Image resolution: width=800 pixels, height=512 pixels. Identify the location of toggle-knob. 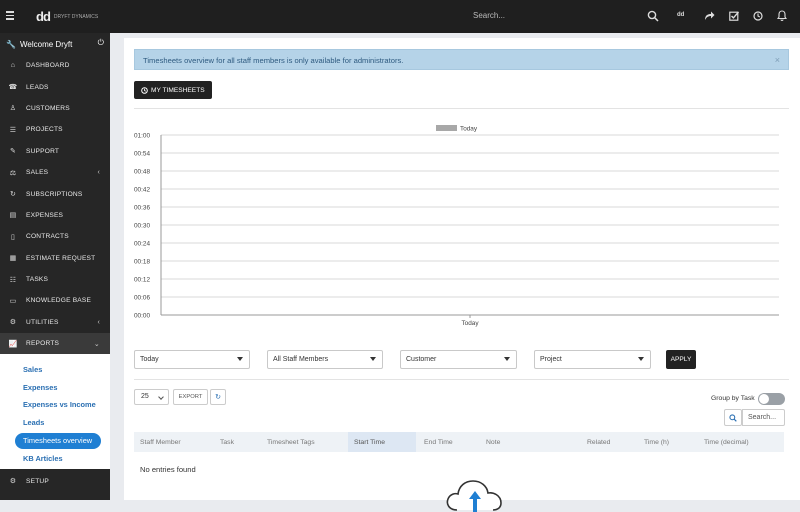
(764, 399).